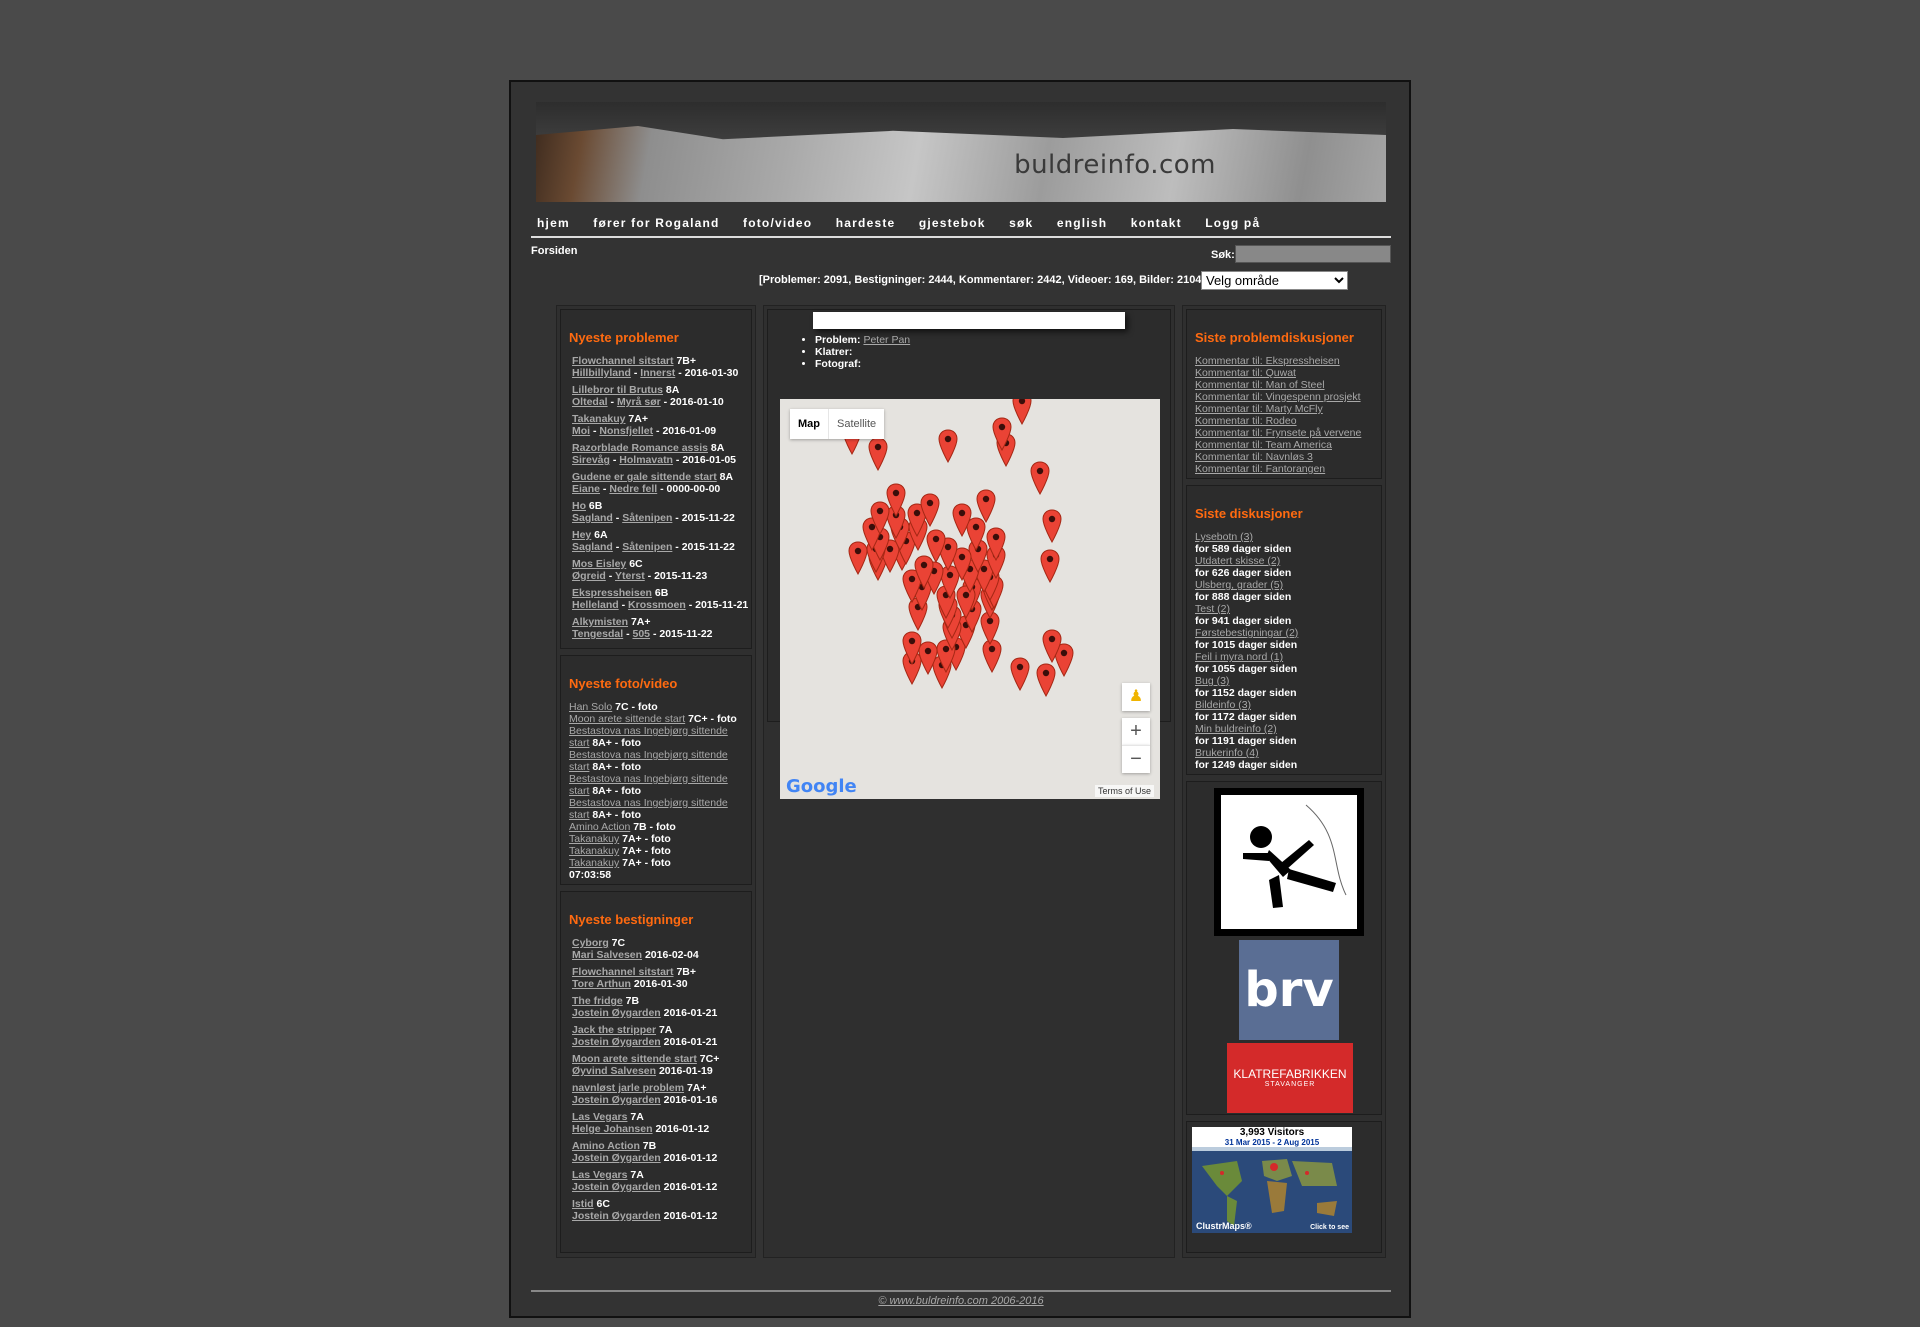  I want to click on discussion-link: Kommentar til: Rodeo, so click(1278, 421).